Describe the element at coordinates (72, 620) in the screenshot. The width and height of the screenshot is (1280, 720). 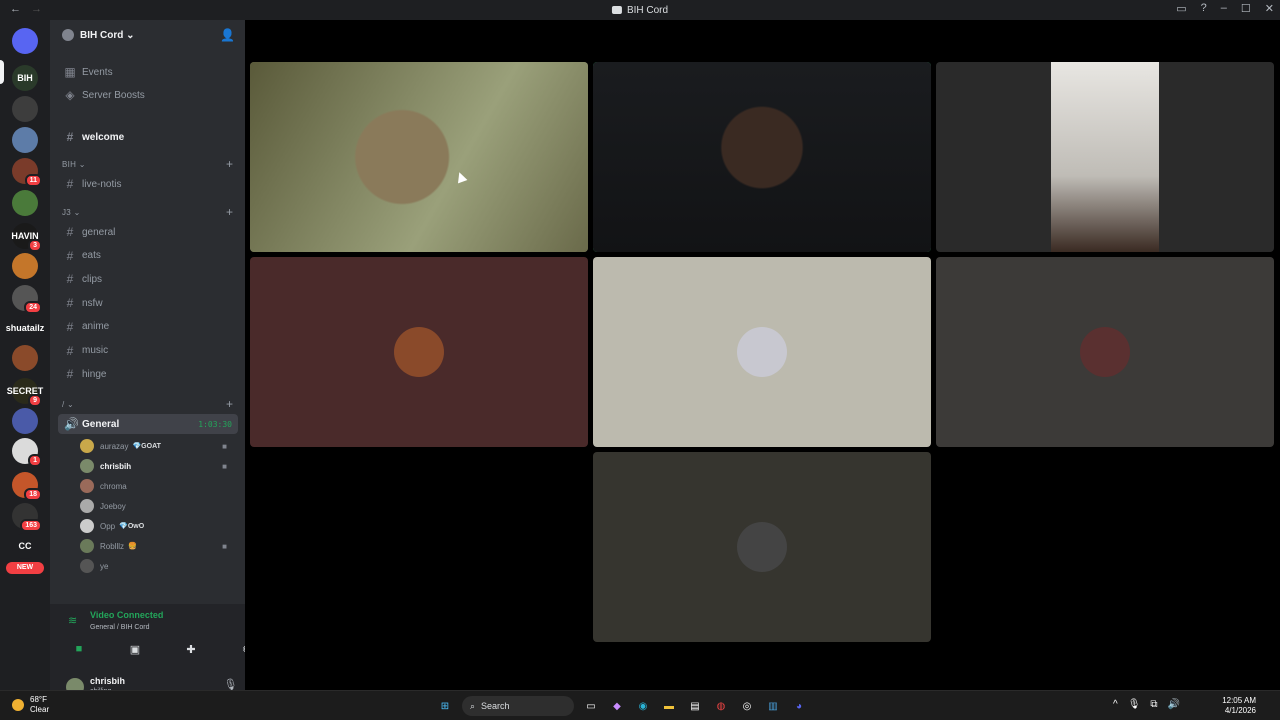
I see `signal-icon: ≋` at that location.